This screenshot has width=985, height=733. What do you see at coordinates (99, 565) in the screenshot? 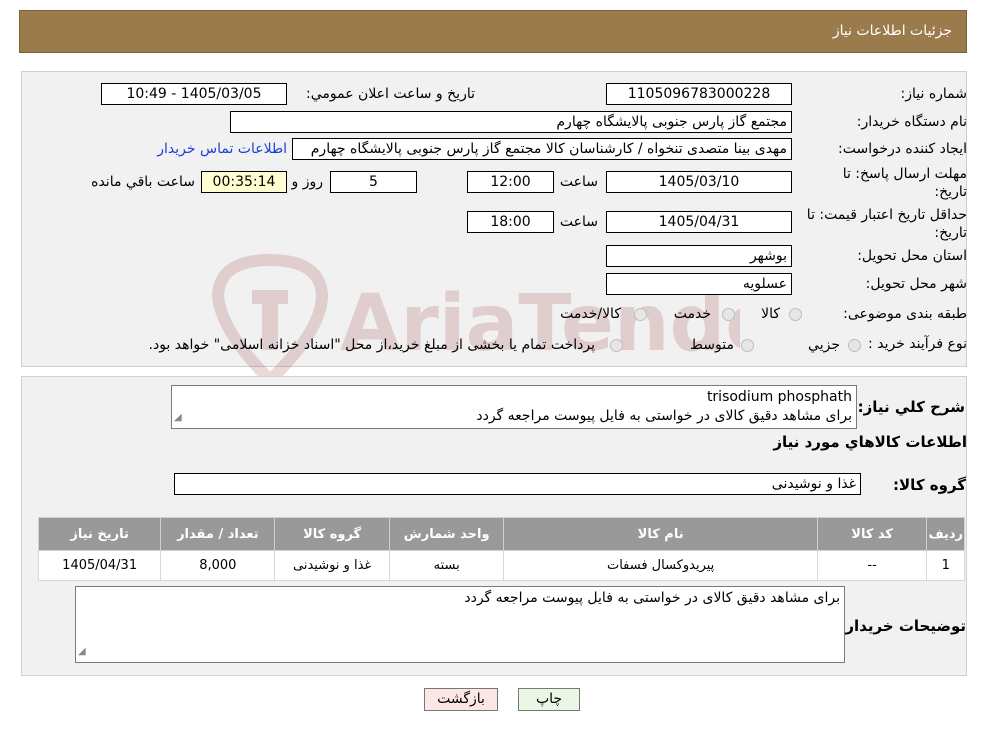
I see `cell-need-date: 1405/04/31` at bounding box center [99, 565].